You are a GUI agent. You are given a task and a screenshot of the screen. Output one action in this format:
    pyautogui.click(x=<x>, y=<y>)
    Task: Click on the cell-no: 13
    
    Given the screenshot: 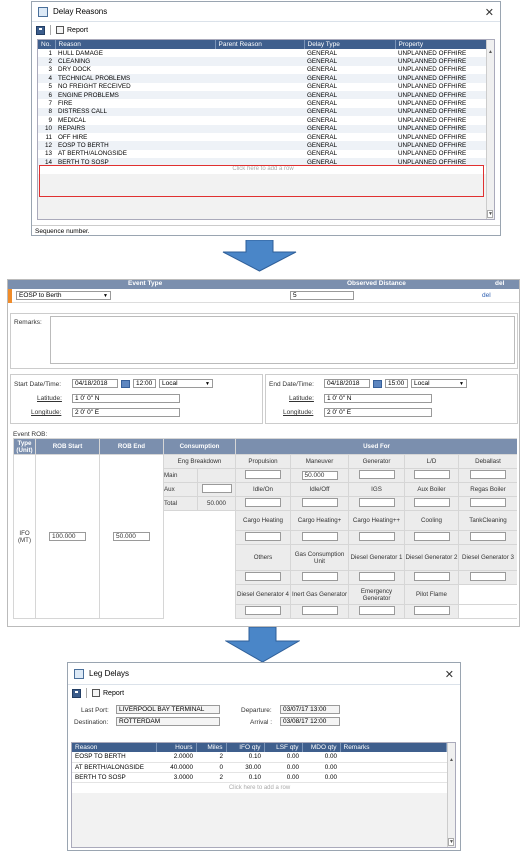 What is the action you would take?
    pyautogui.click(x=46, y=154)
    